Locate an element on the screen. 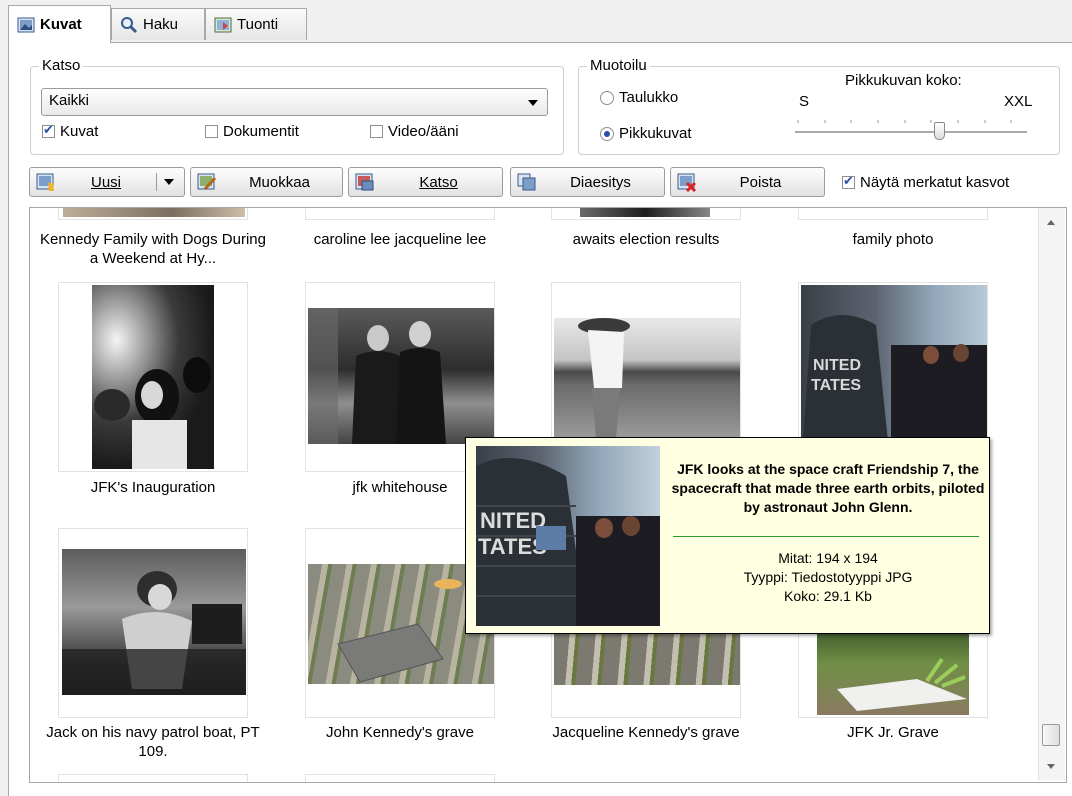 The height and width of the screenshot is (796, 1072). tab-haku: Haku is located at coordinates (158, 24).